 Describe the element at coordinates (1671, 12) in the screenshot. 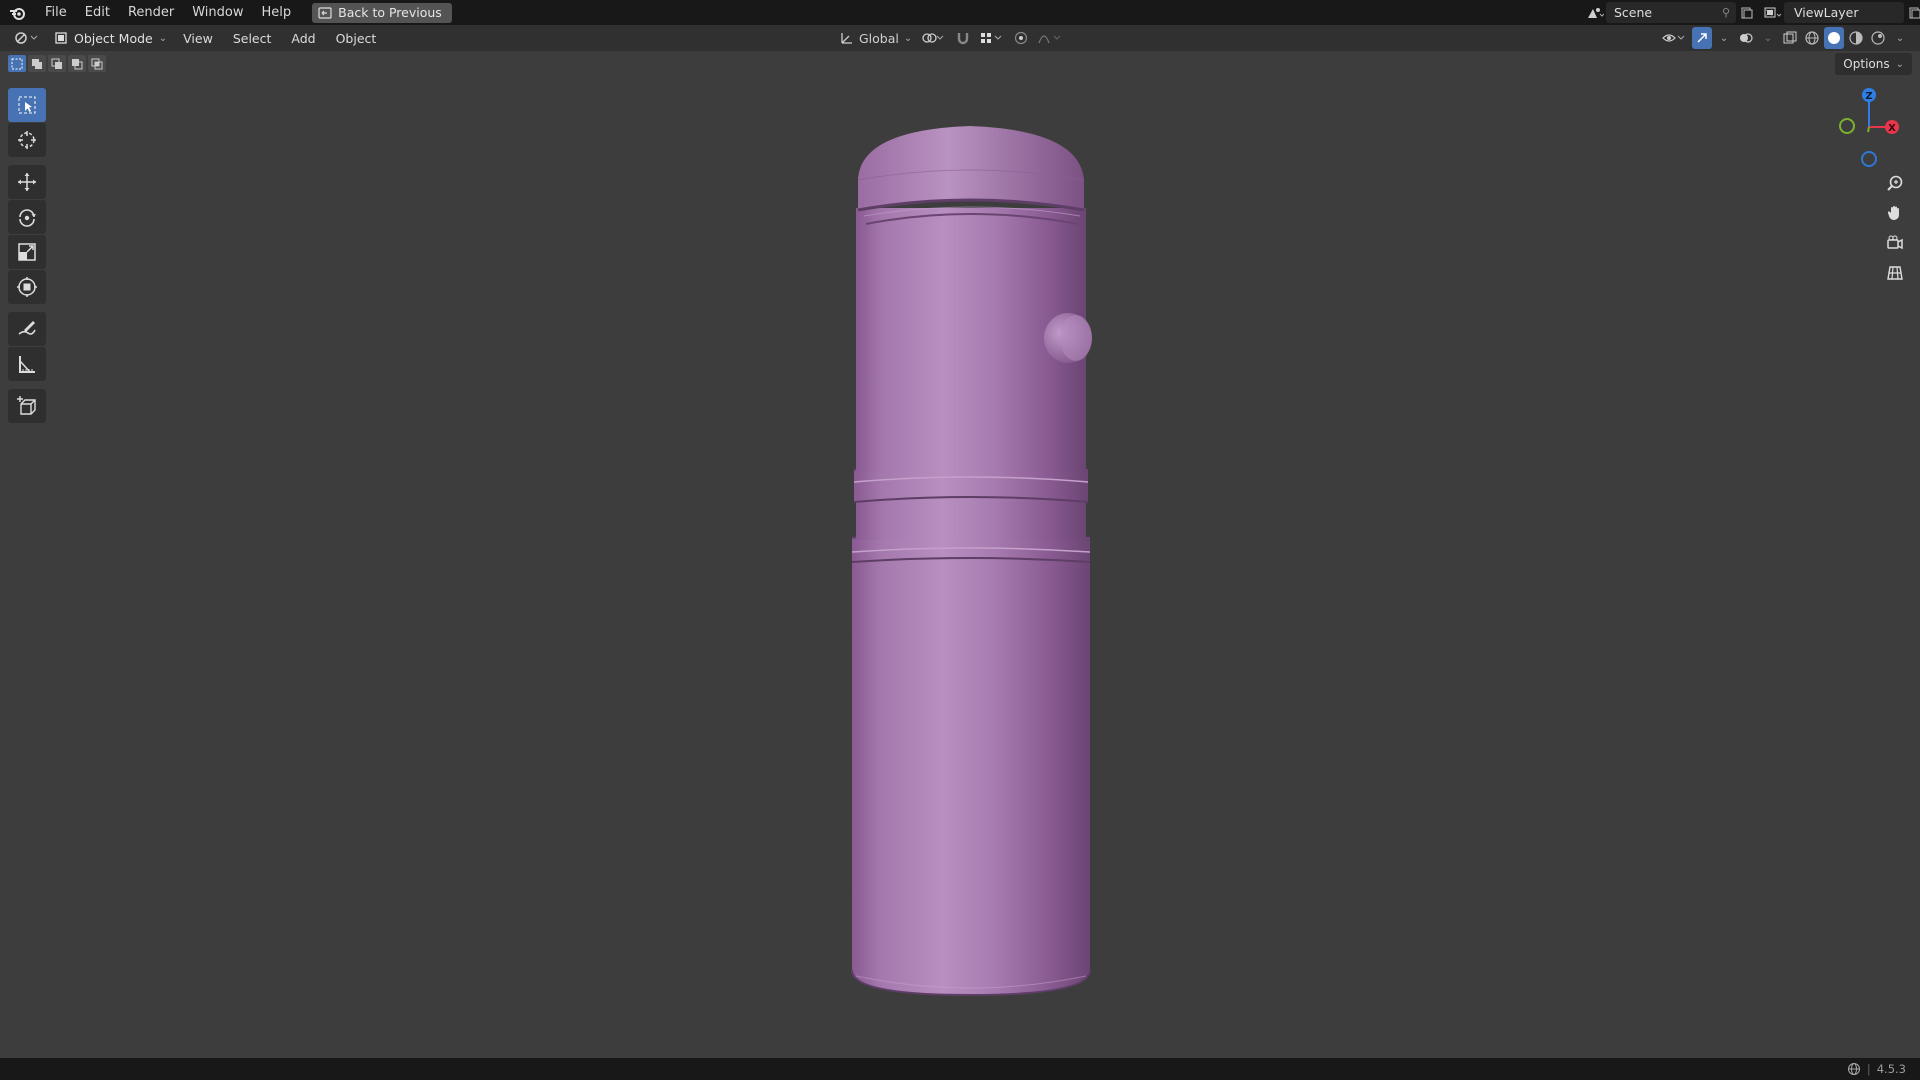

I see `scene-name-field: Scene ⚲` at that location.